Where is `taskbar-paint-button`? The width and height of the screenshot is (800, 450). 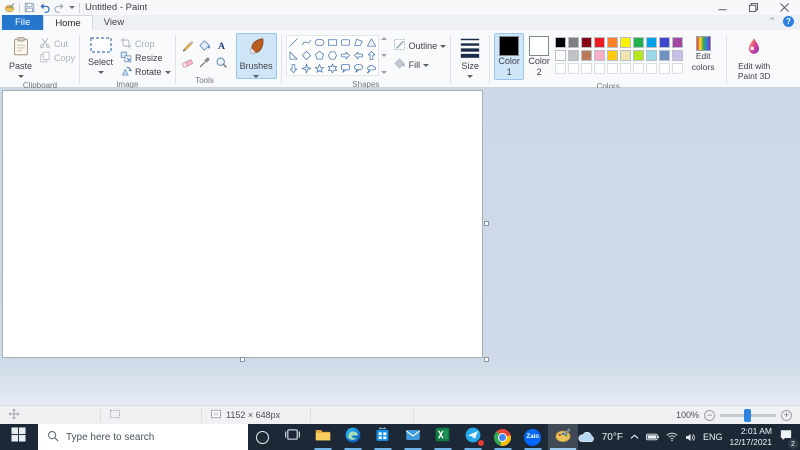 taskbar-paint-button is located at coordinates (562, 437).